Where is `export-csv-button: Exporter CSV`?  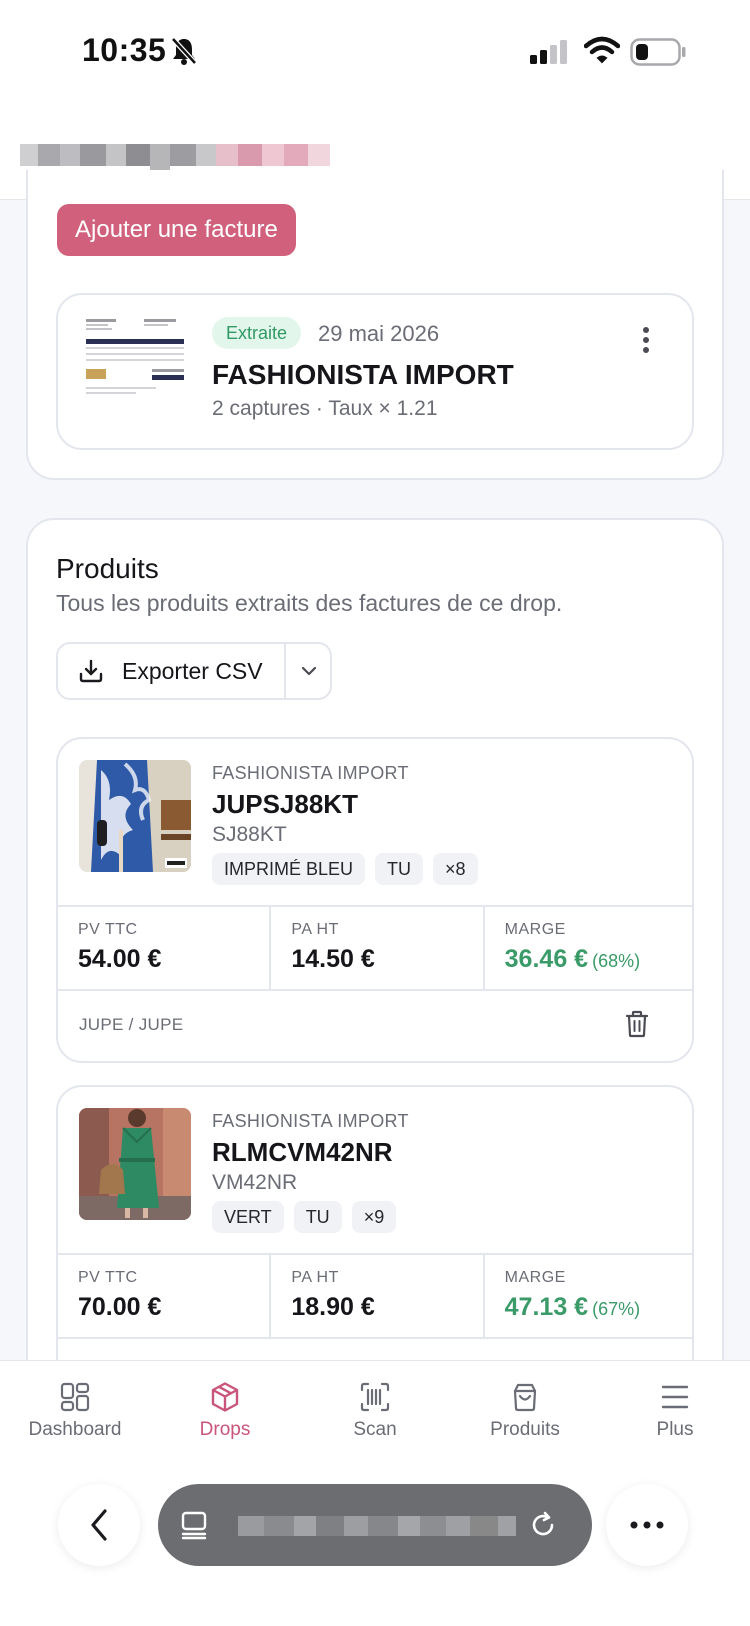
export-csv-button: Exporter CSV is located at coordinates (171, 671).